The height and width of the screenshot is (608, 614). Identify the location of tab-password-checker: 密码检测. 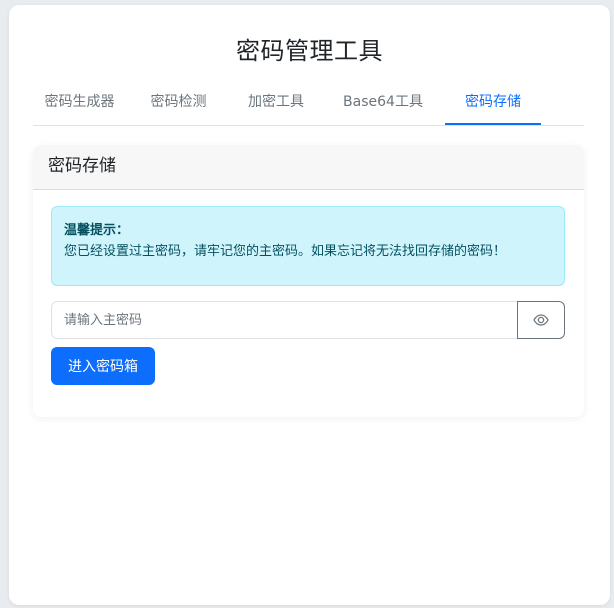
(178, 105).